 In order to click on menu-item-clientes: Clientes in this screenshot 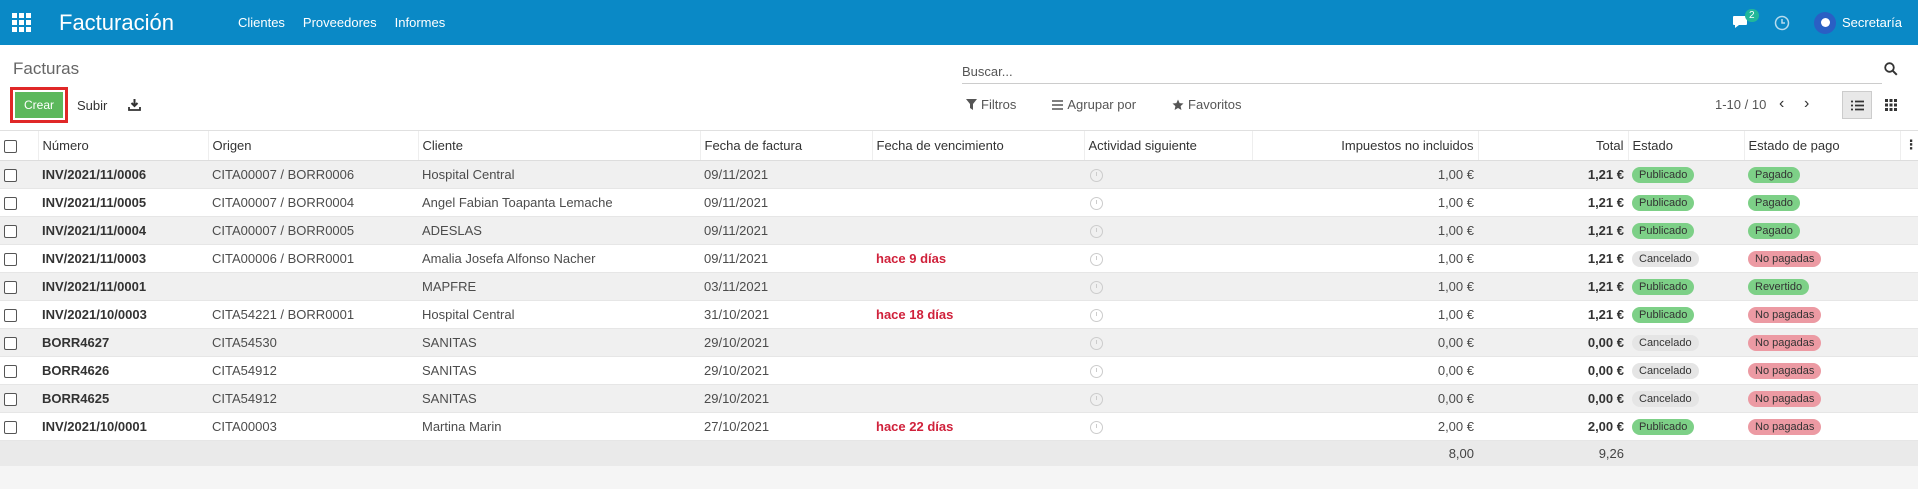, I will do `click(261, 22)`.